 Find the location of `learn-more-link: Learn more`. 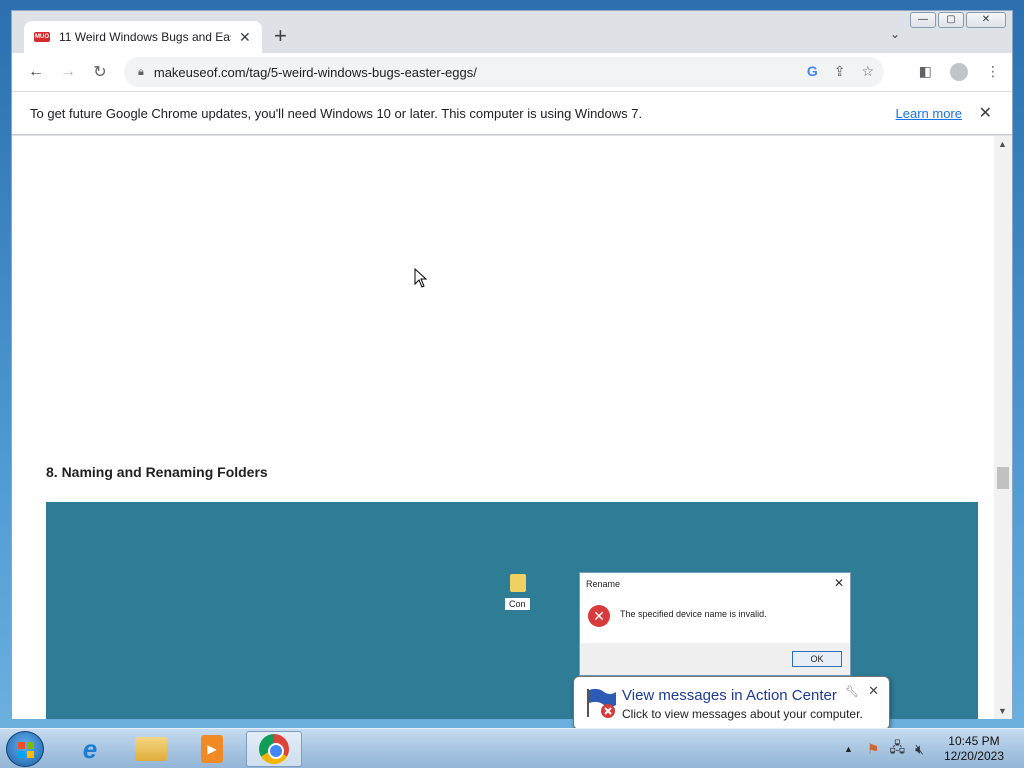

learn-more-link: Learn more is located at coordinates (929, 113).